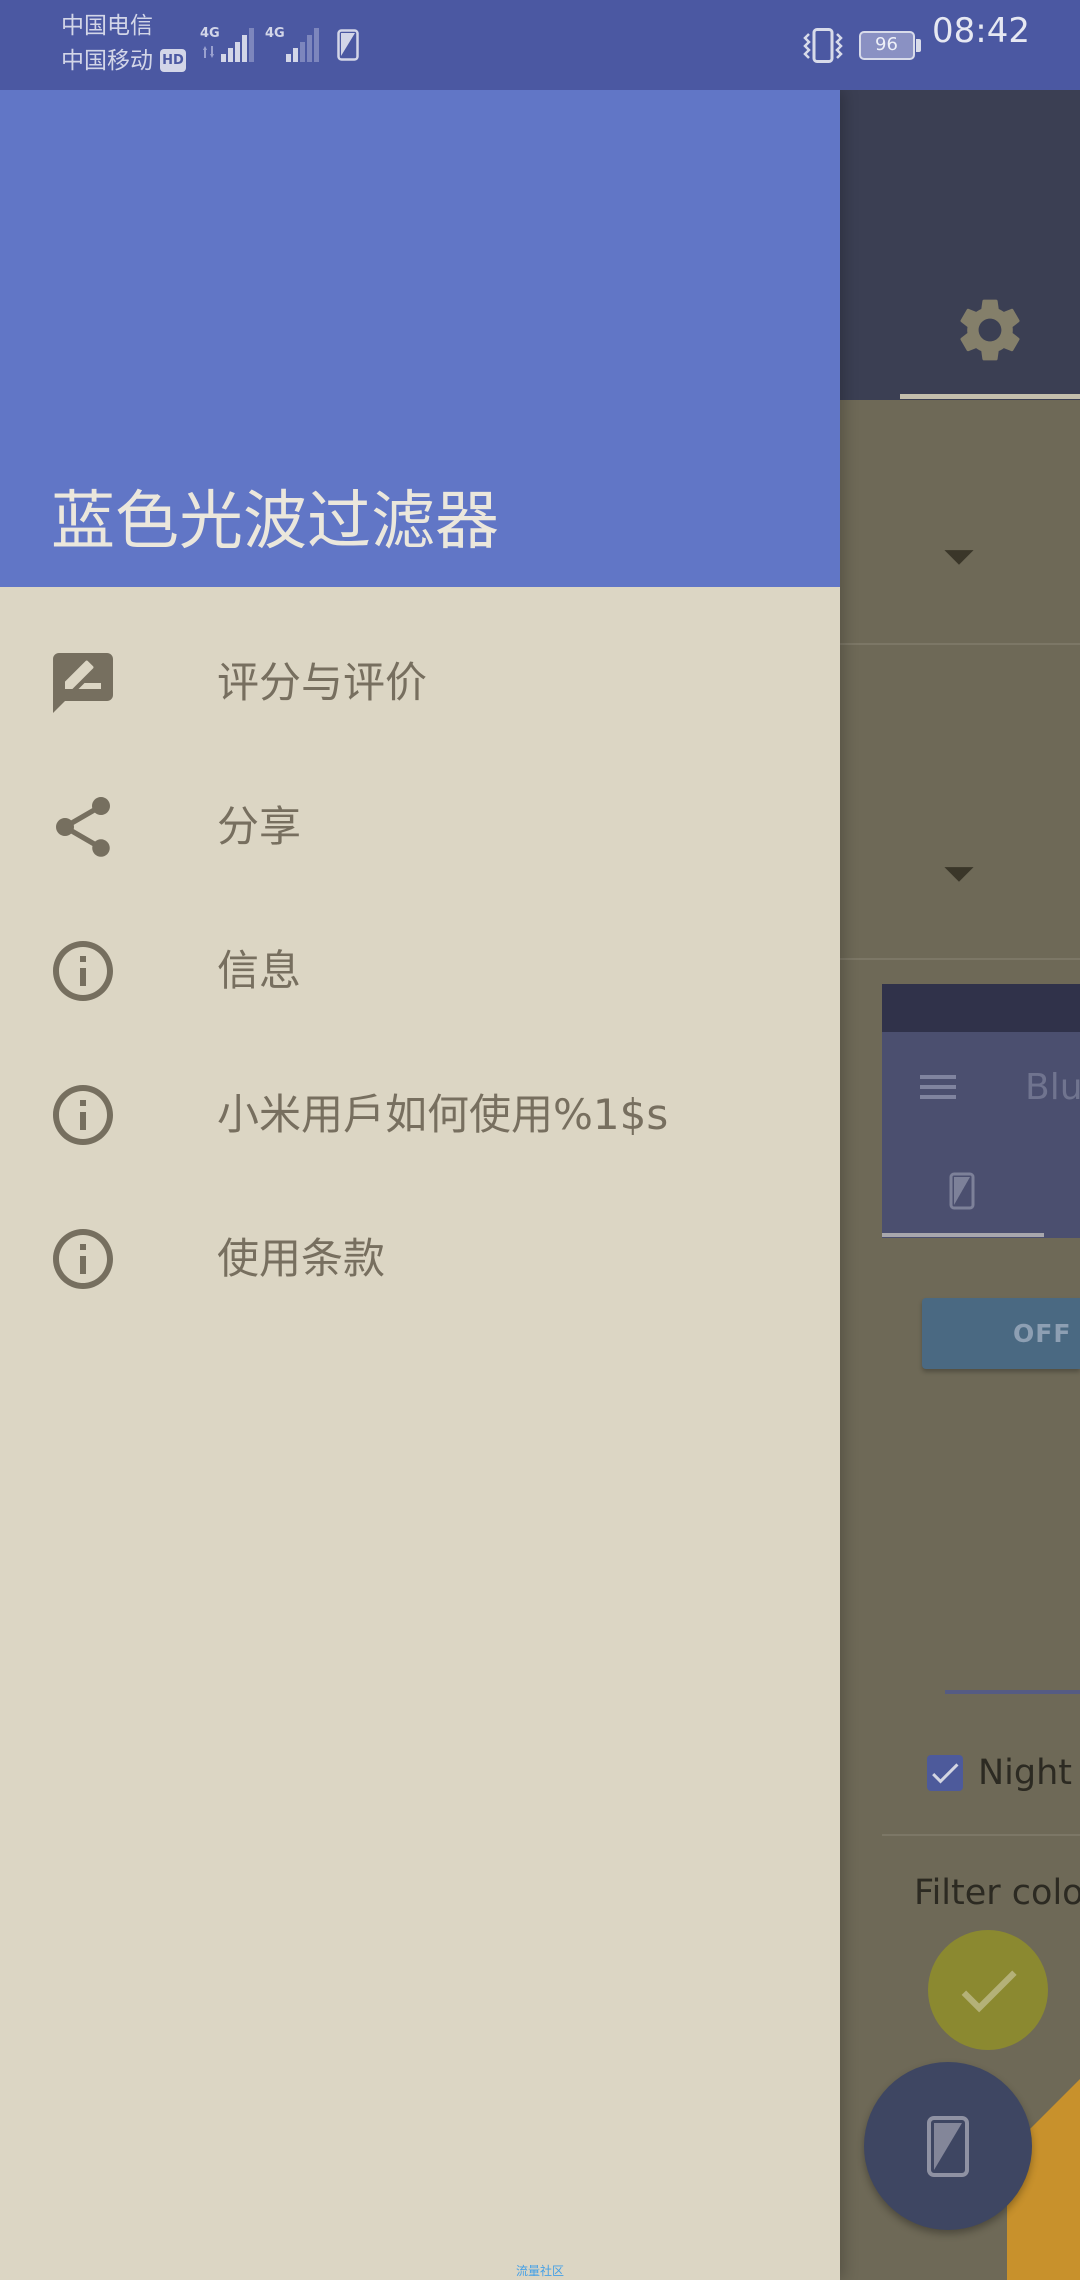 This screenshot has width=1080, height=2280. I want to click on drawer-title: 蓝色光波过滤器, so click(275, 522).